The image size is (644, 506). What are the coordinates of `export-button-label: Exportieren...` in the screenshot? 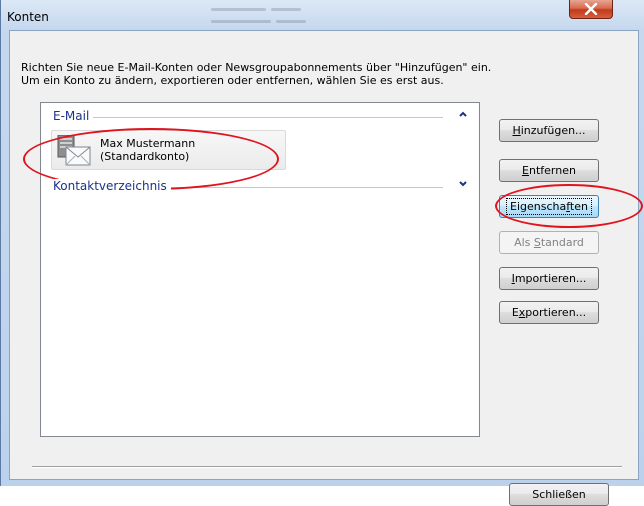 It's located at (549, 312).